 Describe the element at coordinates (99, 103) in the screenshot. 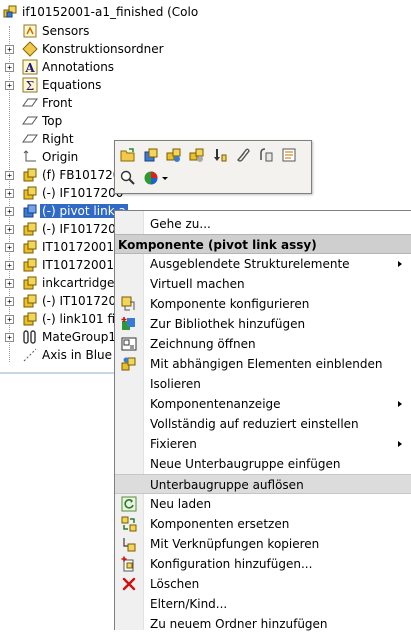

I see `tree-item-front-plane: Front` at that location.